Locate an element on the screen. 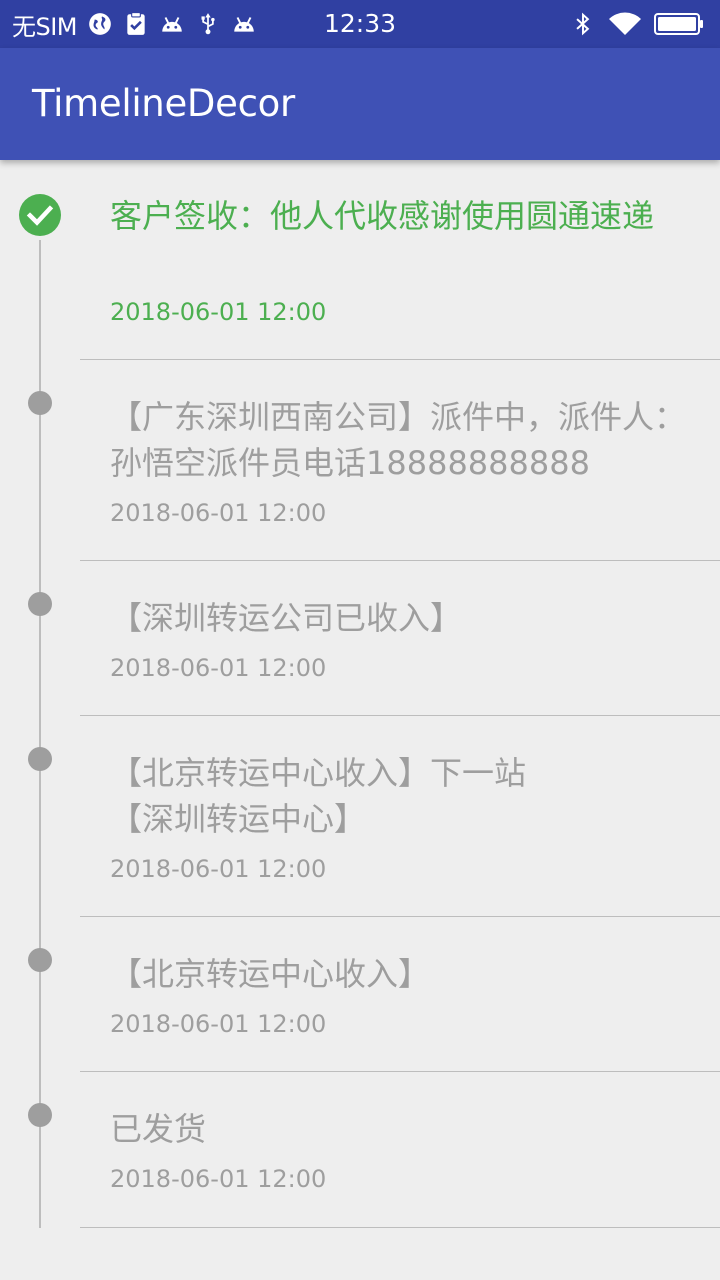  timeline-item-text: 【北京转运中心收入】下一站【深圳转运中心】 is located at coordinates (318, 796).